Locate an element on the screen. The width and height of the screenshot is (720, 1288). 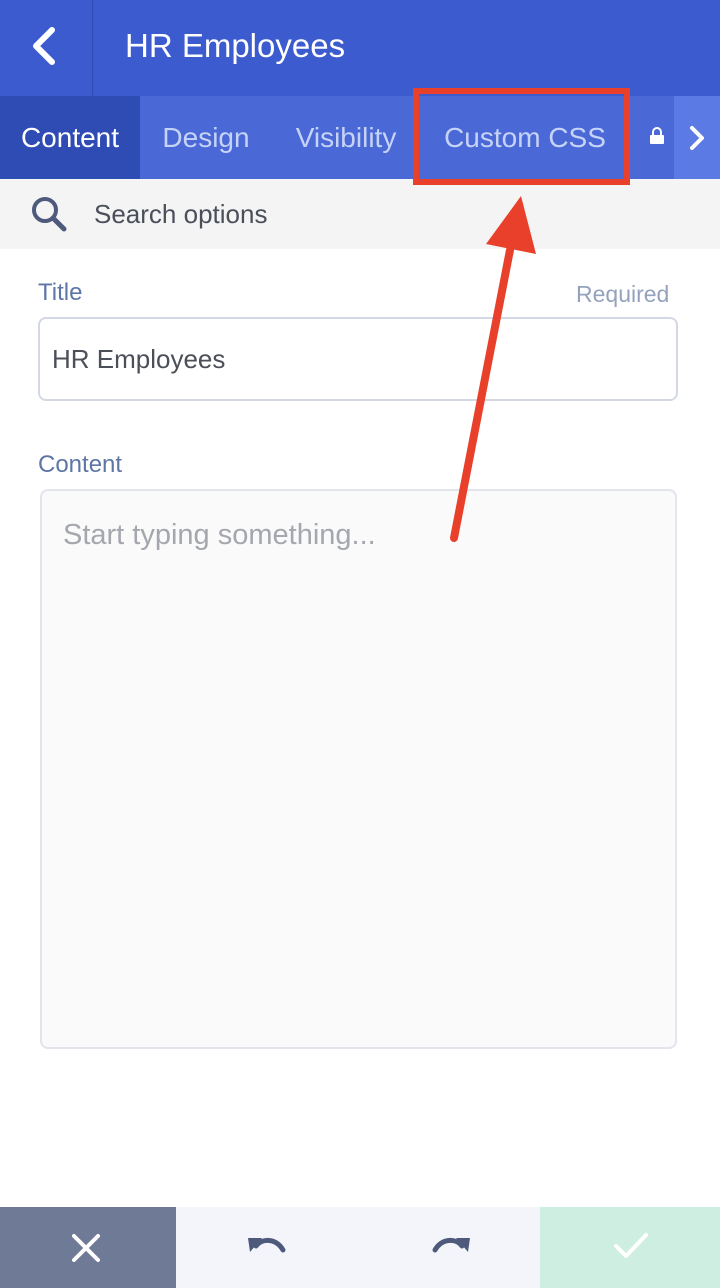
tab-content: Content is located at coordinates (70, 137).